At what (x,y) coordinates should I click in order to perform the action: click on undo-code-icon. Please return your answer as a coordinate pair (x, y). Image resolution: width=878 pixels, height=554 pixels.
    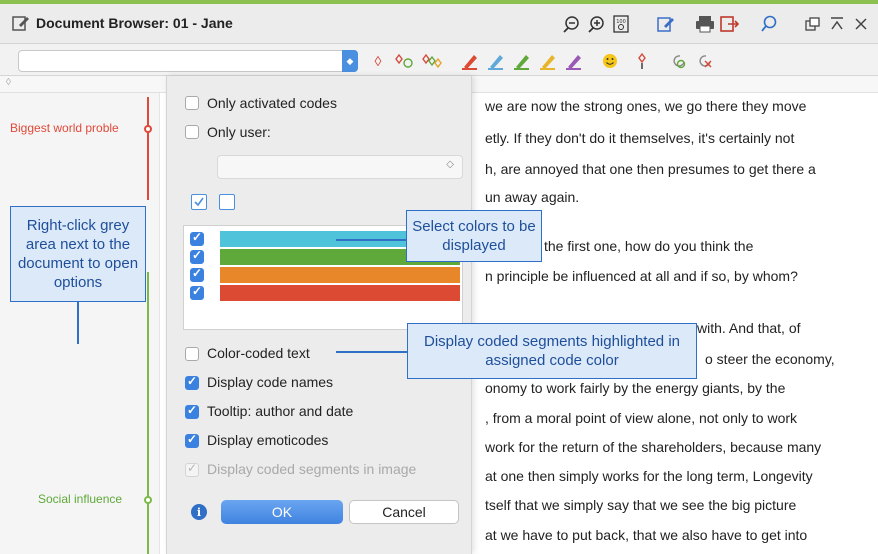
    Looking at the image, I should click on (678, 61).